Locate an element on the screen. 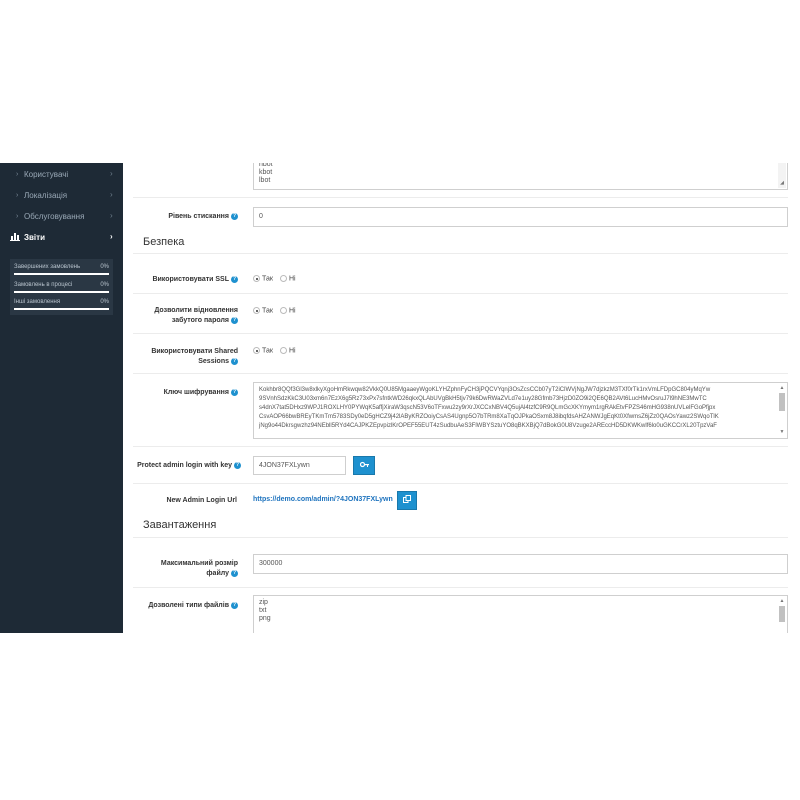  sidebar-item-label: Користувачі is located at coordinates (46, 174).